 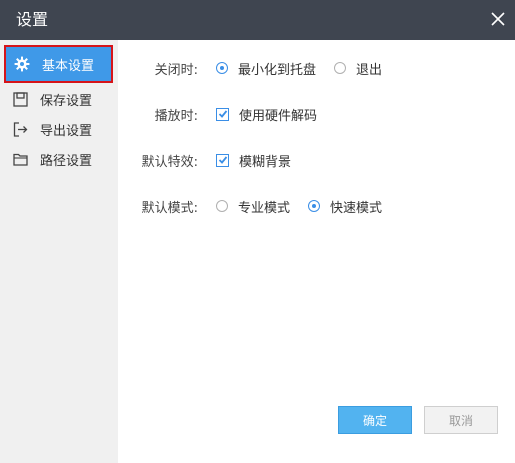 I want to click on close-button, so click(x=498, y=19).